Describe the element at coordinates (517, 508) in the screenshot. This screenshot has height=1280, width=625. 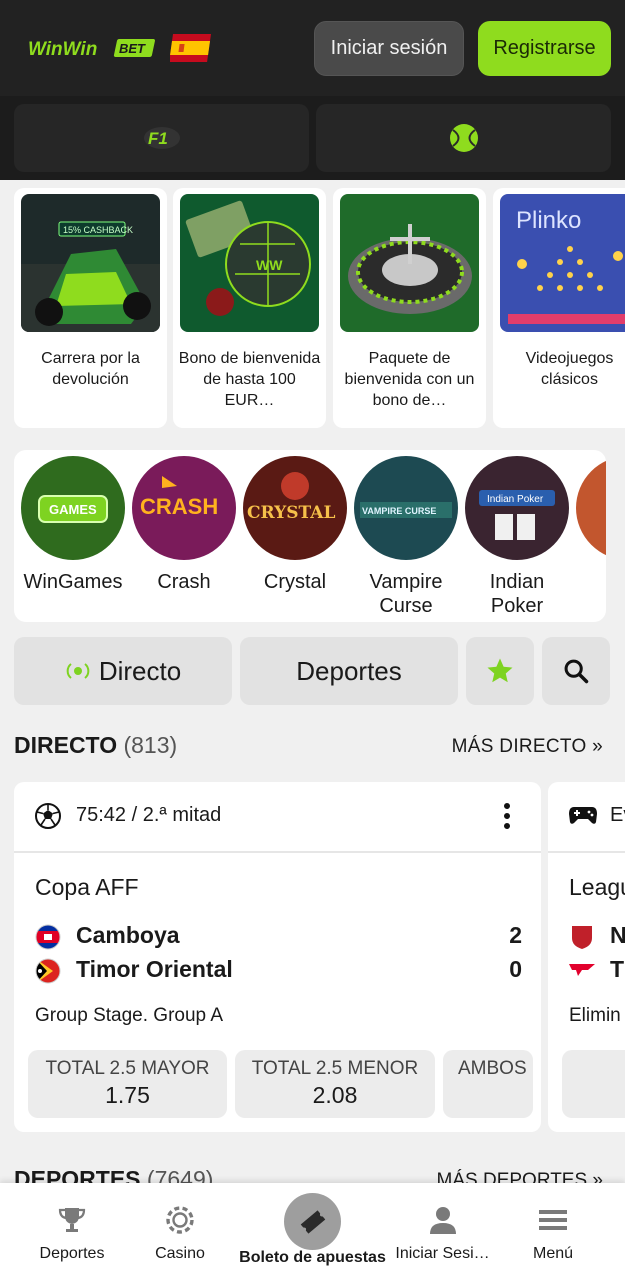
I see `game-thumbnail: Indian Poker` at that location.